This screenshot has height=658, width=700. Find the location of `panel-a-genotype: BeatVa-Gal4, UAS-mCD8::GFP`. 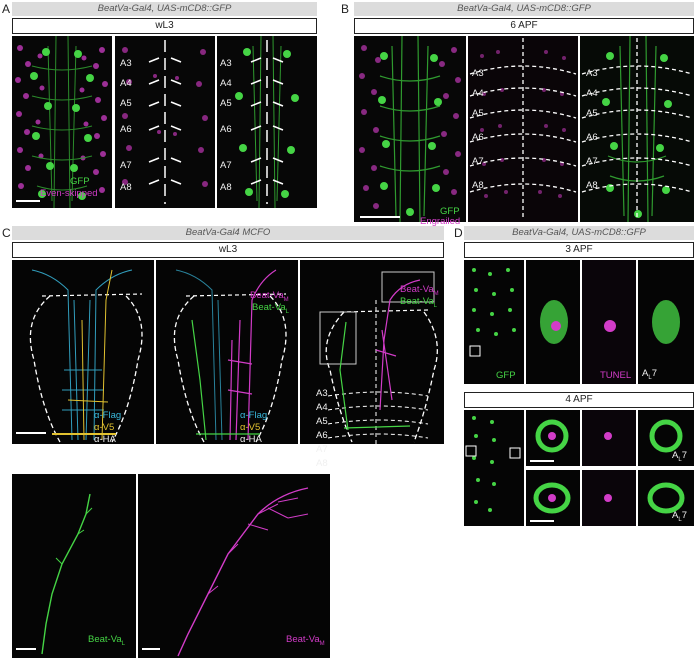

panel-a-genotype: BeatVa-Gal4, UAS-mCD8::GFP is located at coordinates (164, 9).